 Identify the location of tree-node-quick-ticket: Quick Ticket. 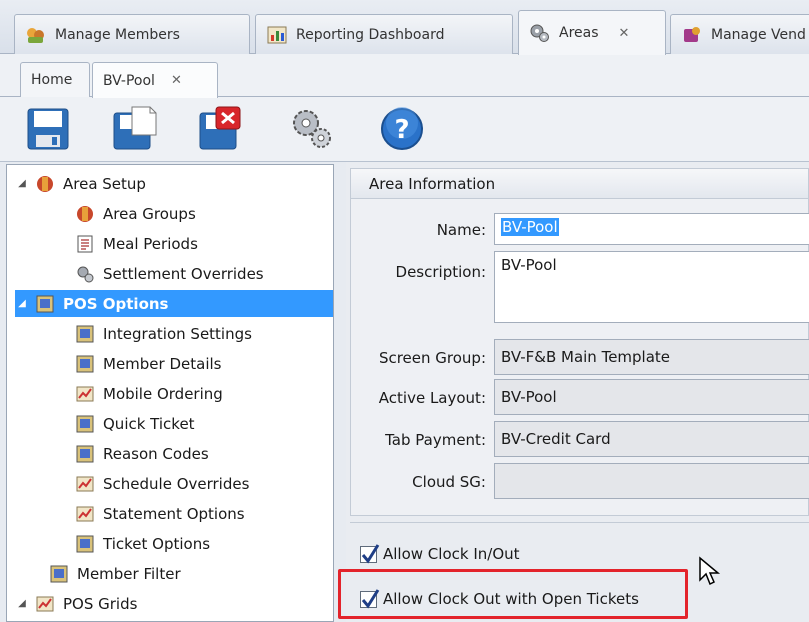
(135, 423).